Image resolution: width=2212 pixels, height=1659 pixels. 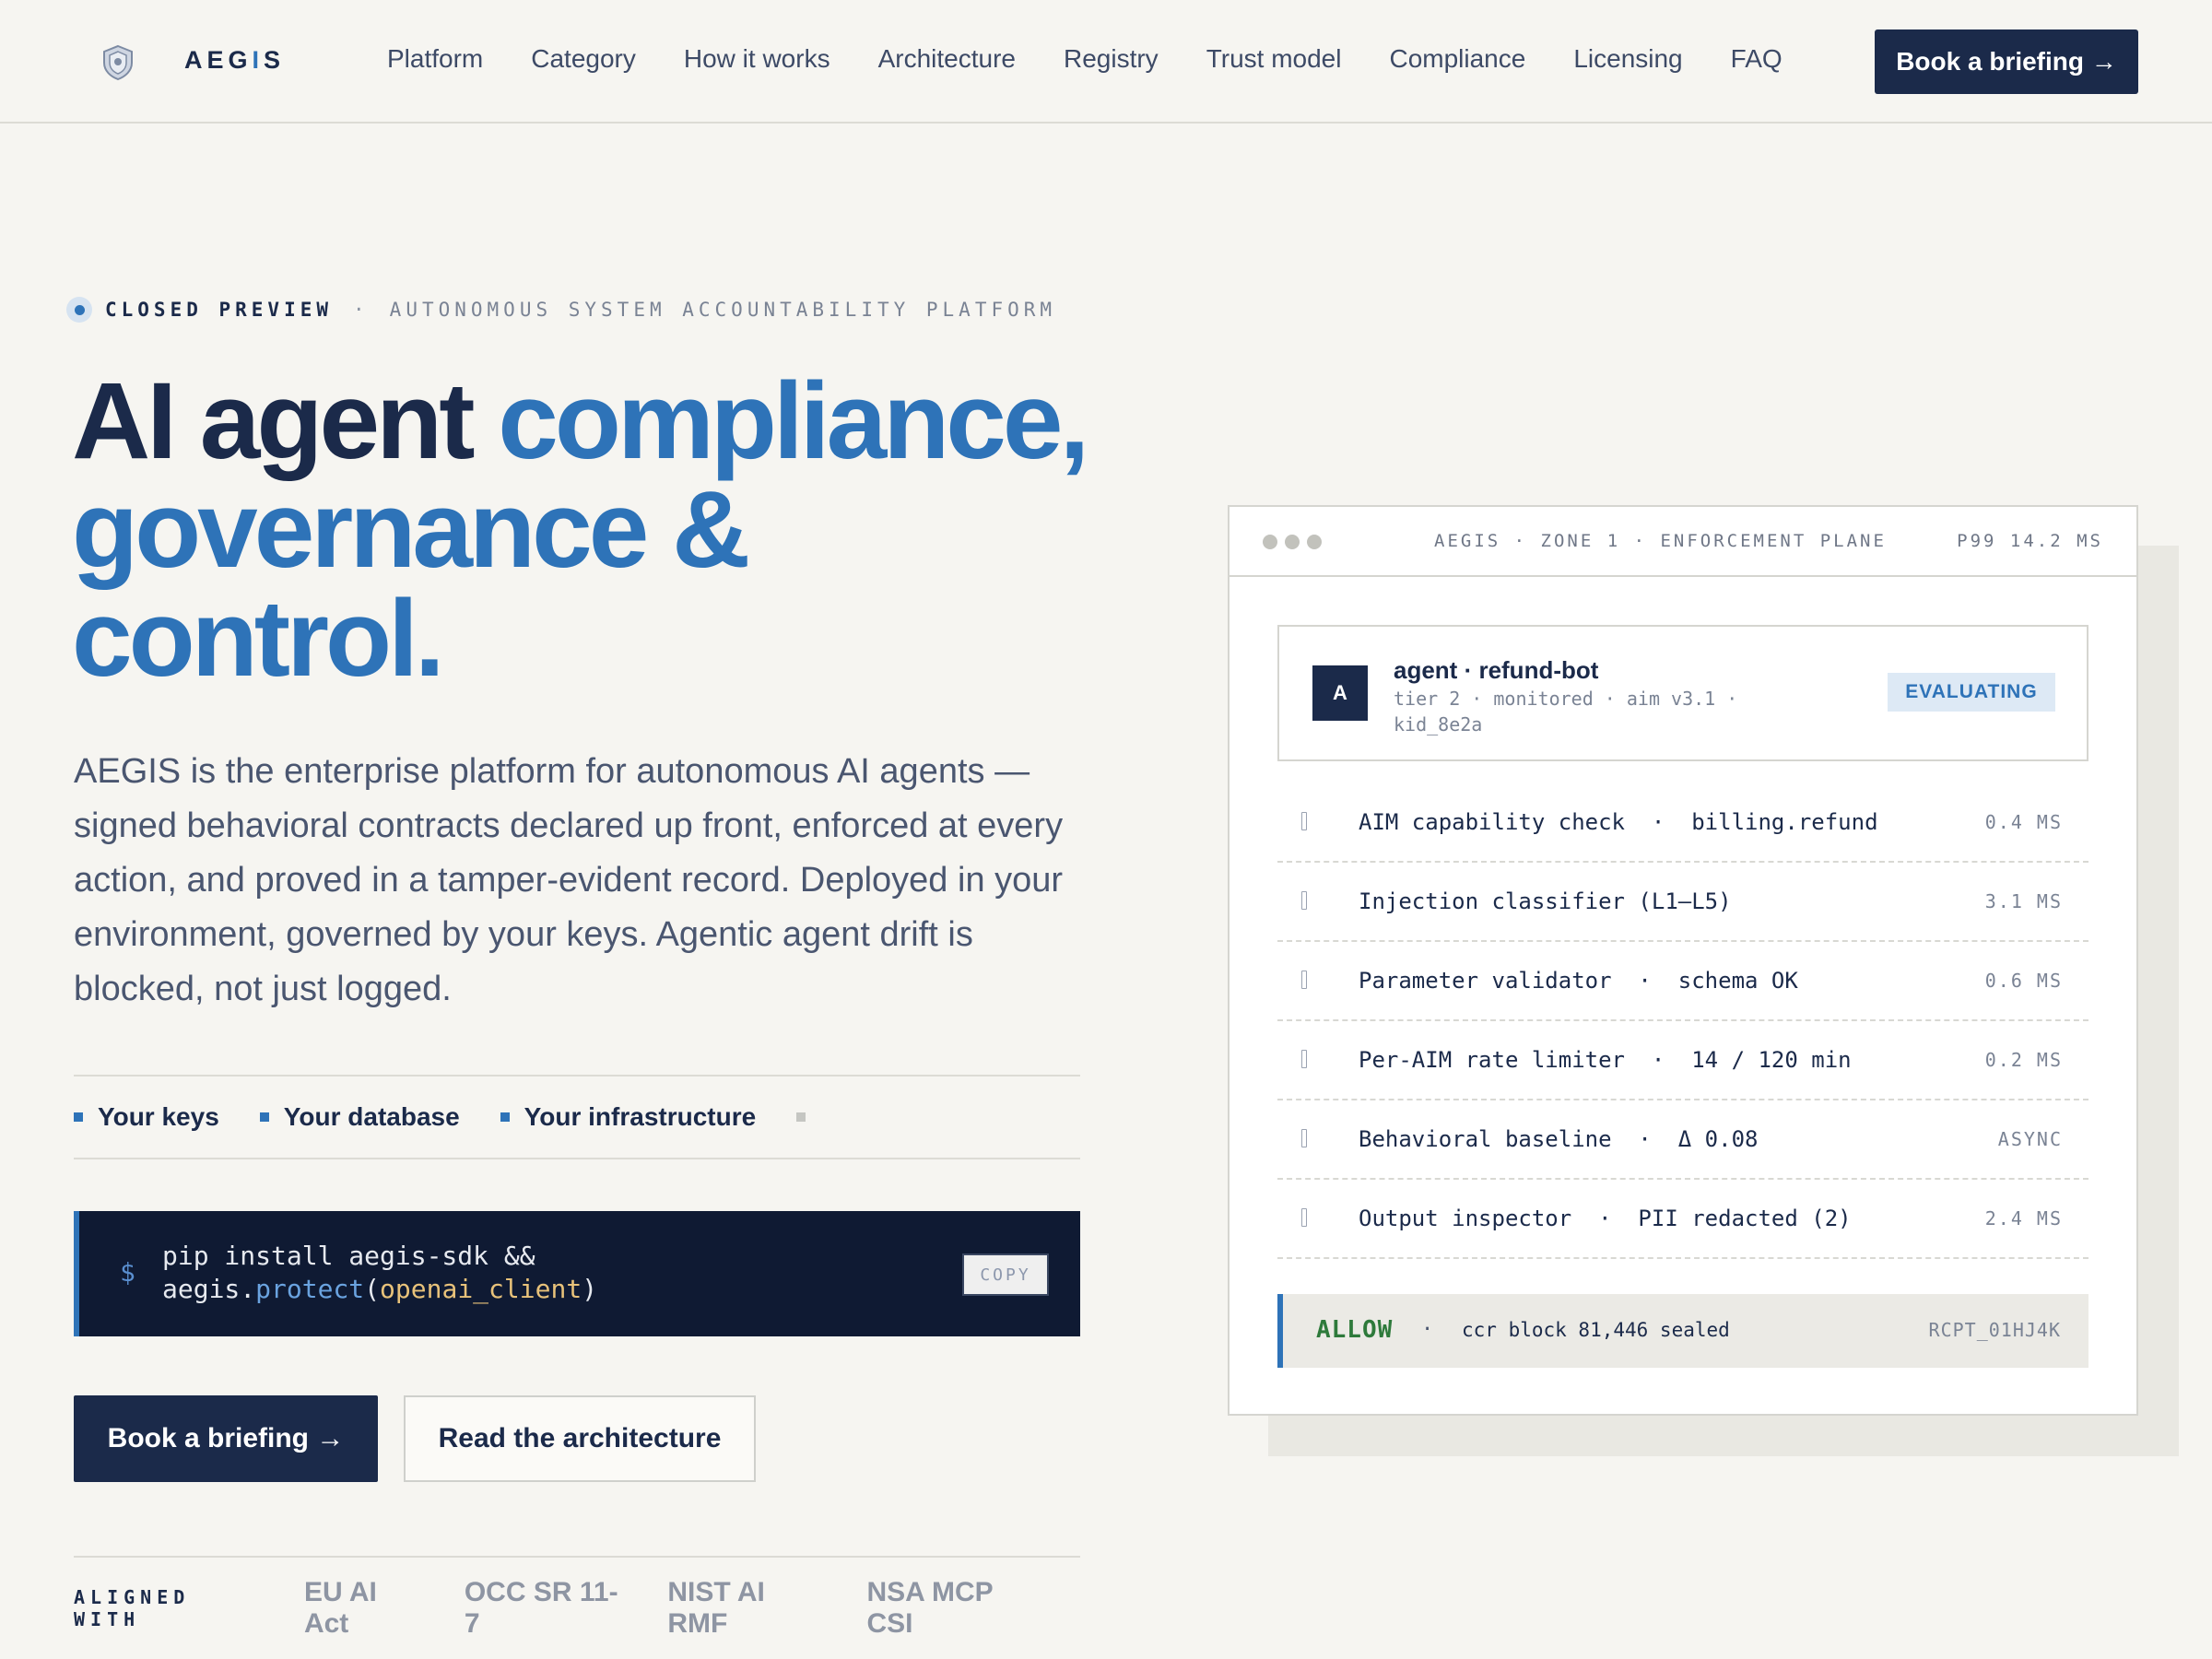 I want to click on pillar-label: Your infrastructure, so click(x=640, y=1116).